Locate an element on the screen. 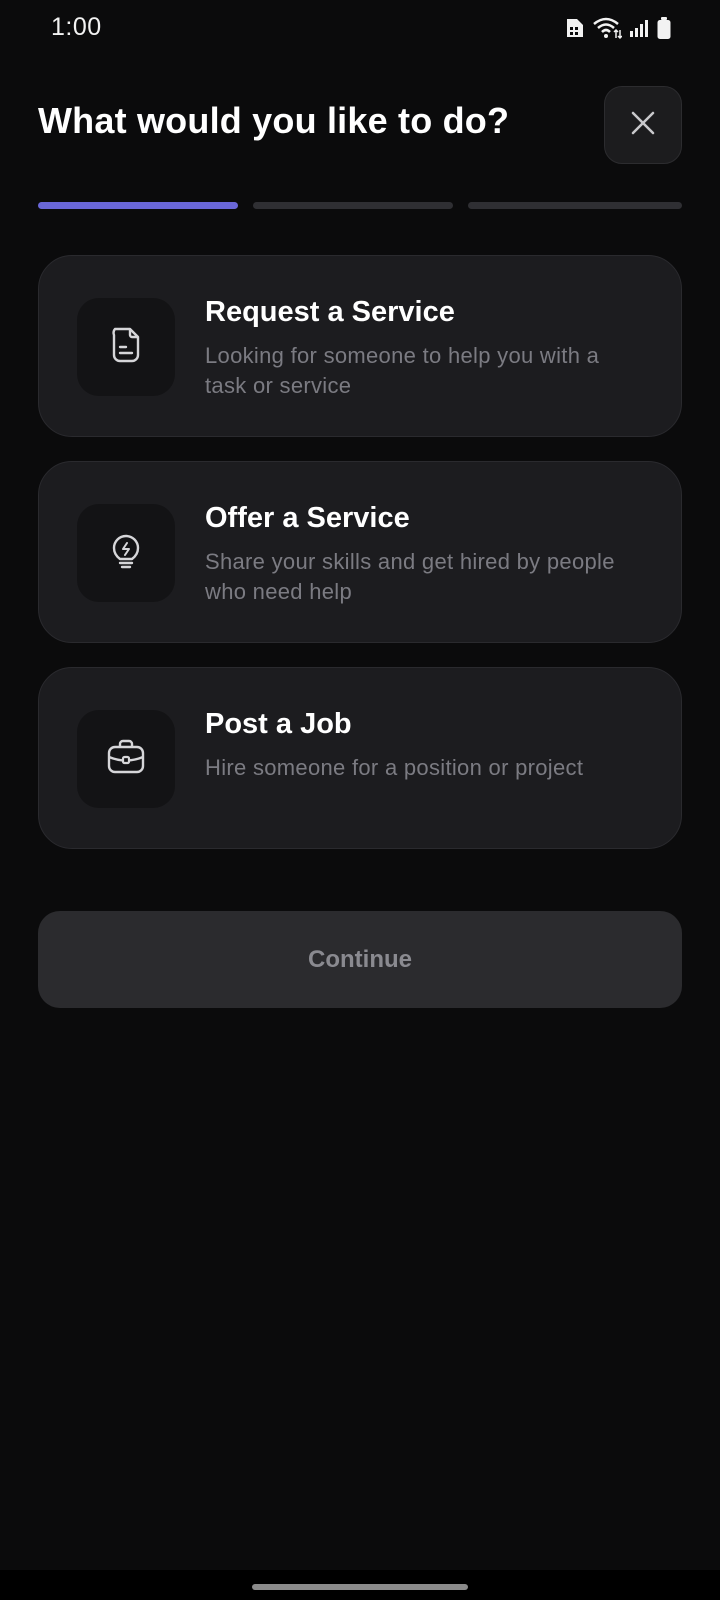  close-icon is located at coordinates (643, 125).